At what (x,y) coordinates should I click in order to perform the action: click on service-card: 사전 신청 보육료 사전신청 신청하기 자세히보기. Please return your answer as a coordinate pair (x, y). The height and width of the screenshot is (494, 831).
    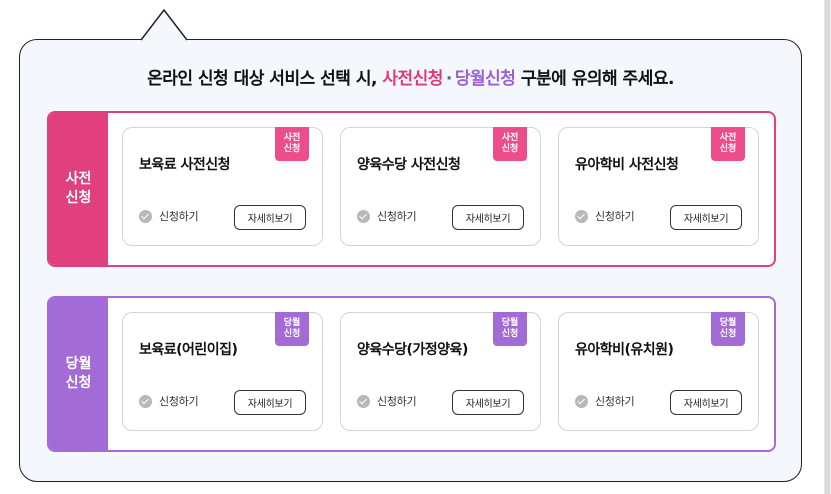
    Looking at the image, I should click on (222, 186).